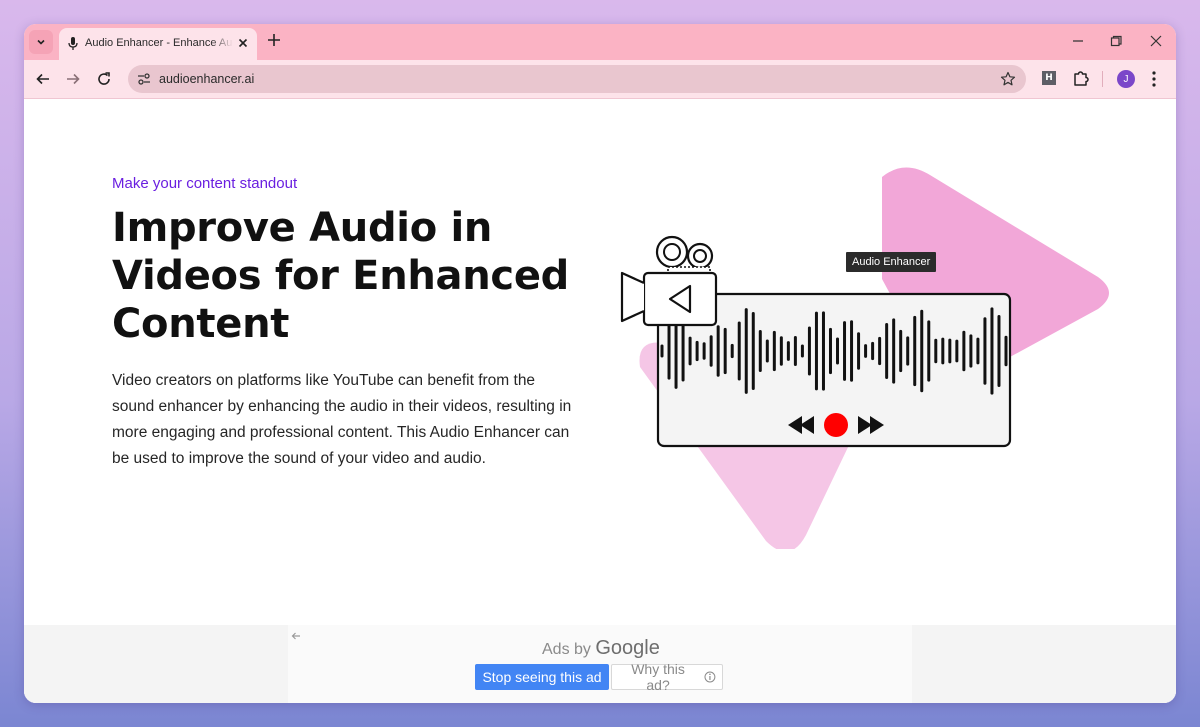  What do you see at coordinates (1078, 41) in the screenshot?
I see `minimize-icon` at bounding box center [1078, 41].